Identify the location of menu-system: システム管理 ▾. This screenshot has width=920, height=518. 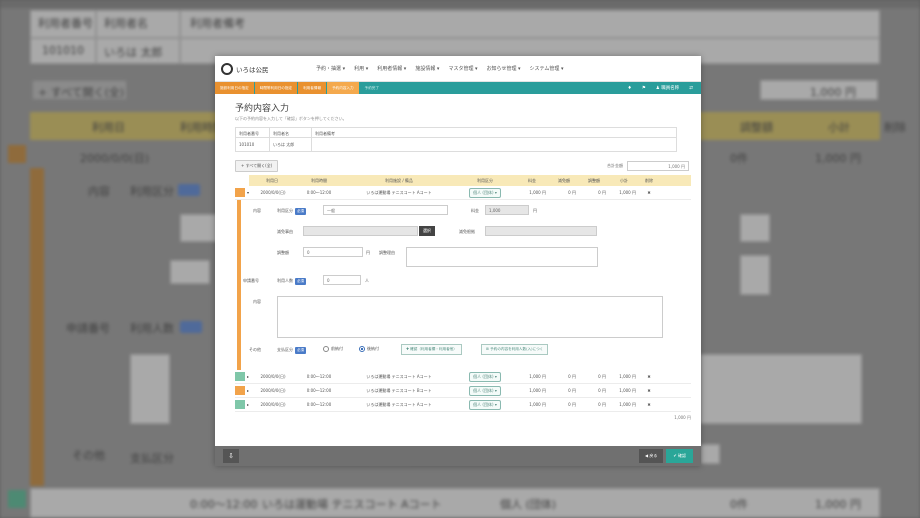
(547, 68).